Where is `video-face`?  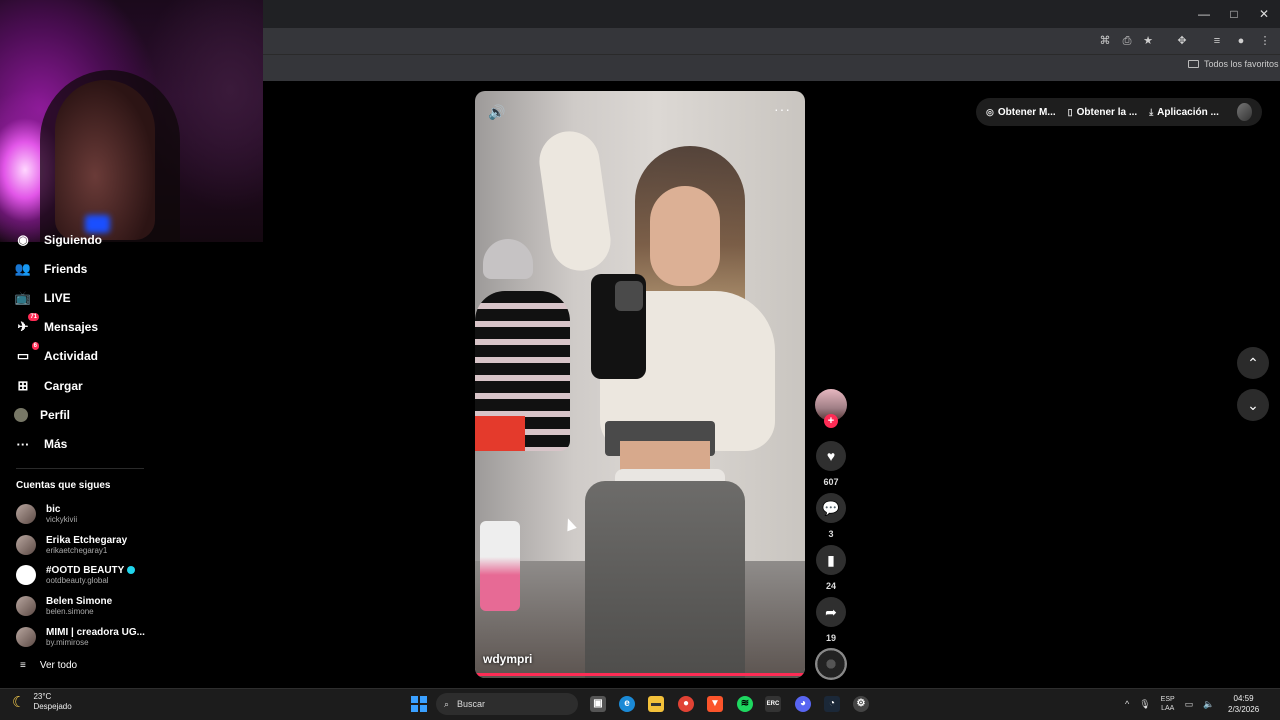 video-face is located at coordinates (685, 236).